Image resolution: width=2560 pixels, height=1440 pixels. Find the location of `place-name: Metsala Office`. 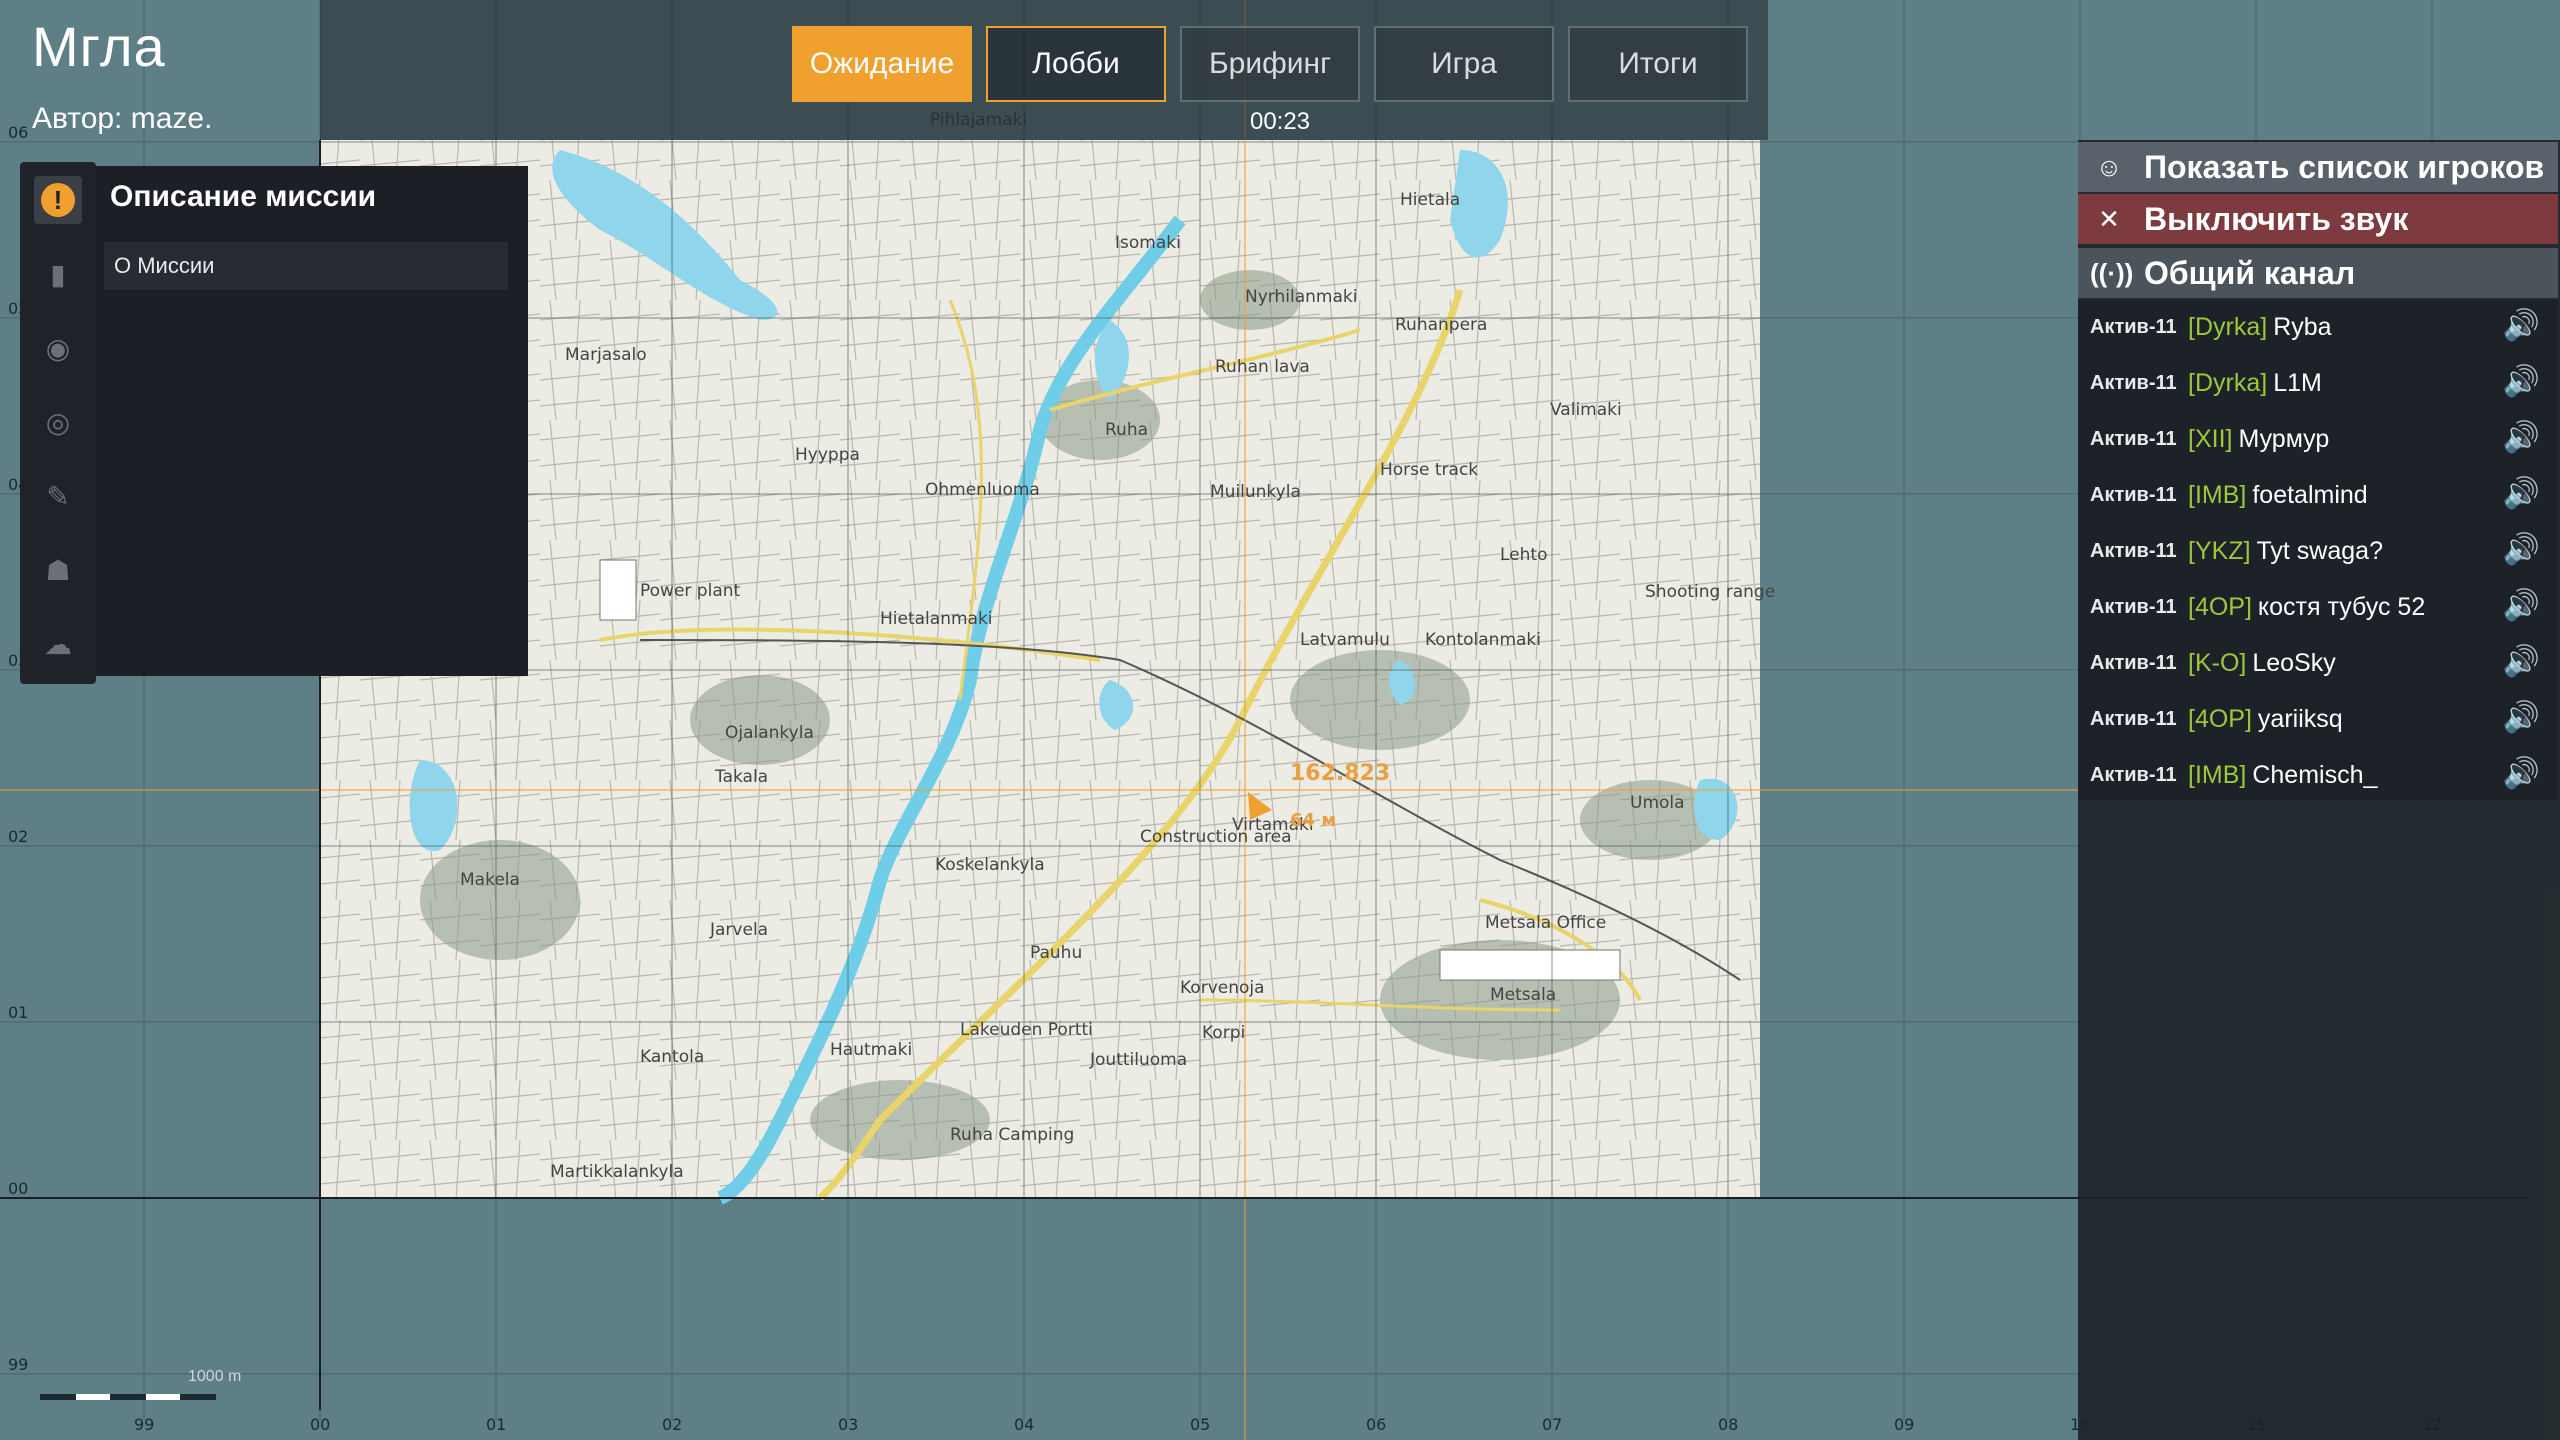

place-name: Metsala Office is located at coordinates (1545, 923).